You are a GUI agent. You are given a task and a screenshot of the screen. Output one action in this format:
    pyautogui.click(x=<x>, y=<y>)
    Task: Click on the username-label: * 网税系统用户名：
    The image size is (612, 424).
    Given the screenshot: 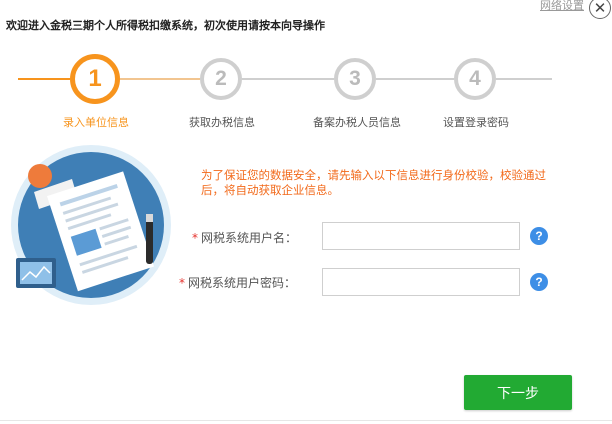 What is the action you would take?
    pyautogui.click(x=244, y=237)
    